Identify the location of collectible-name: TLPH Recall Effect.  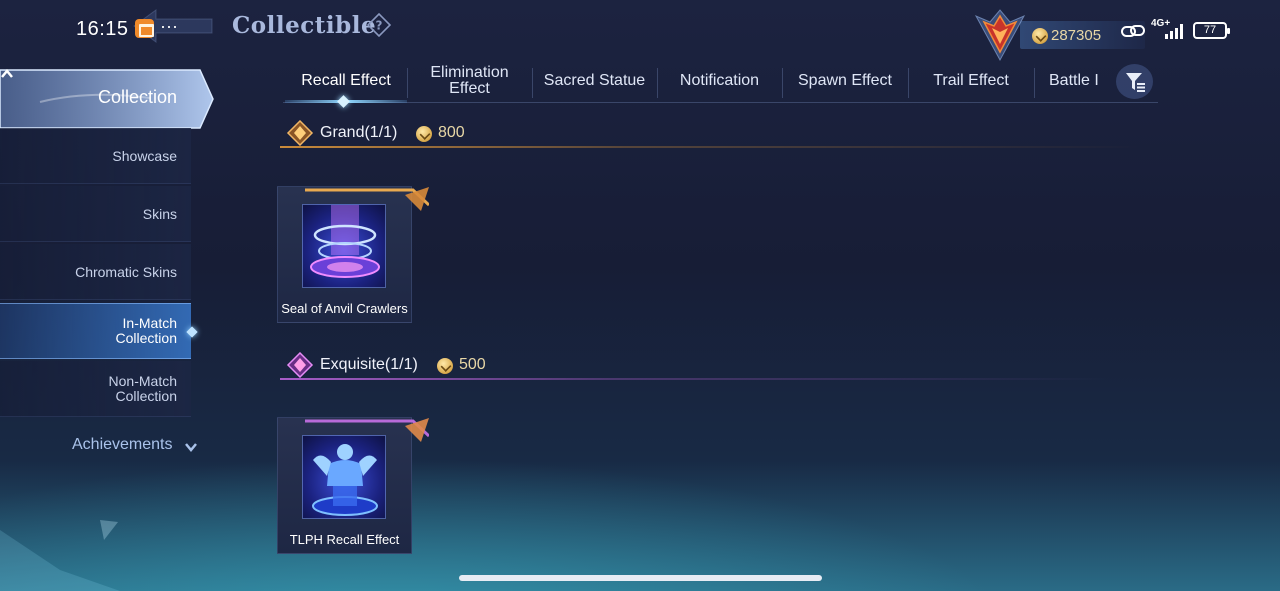
(344, 539).